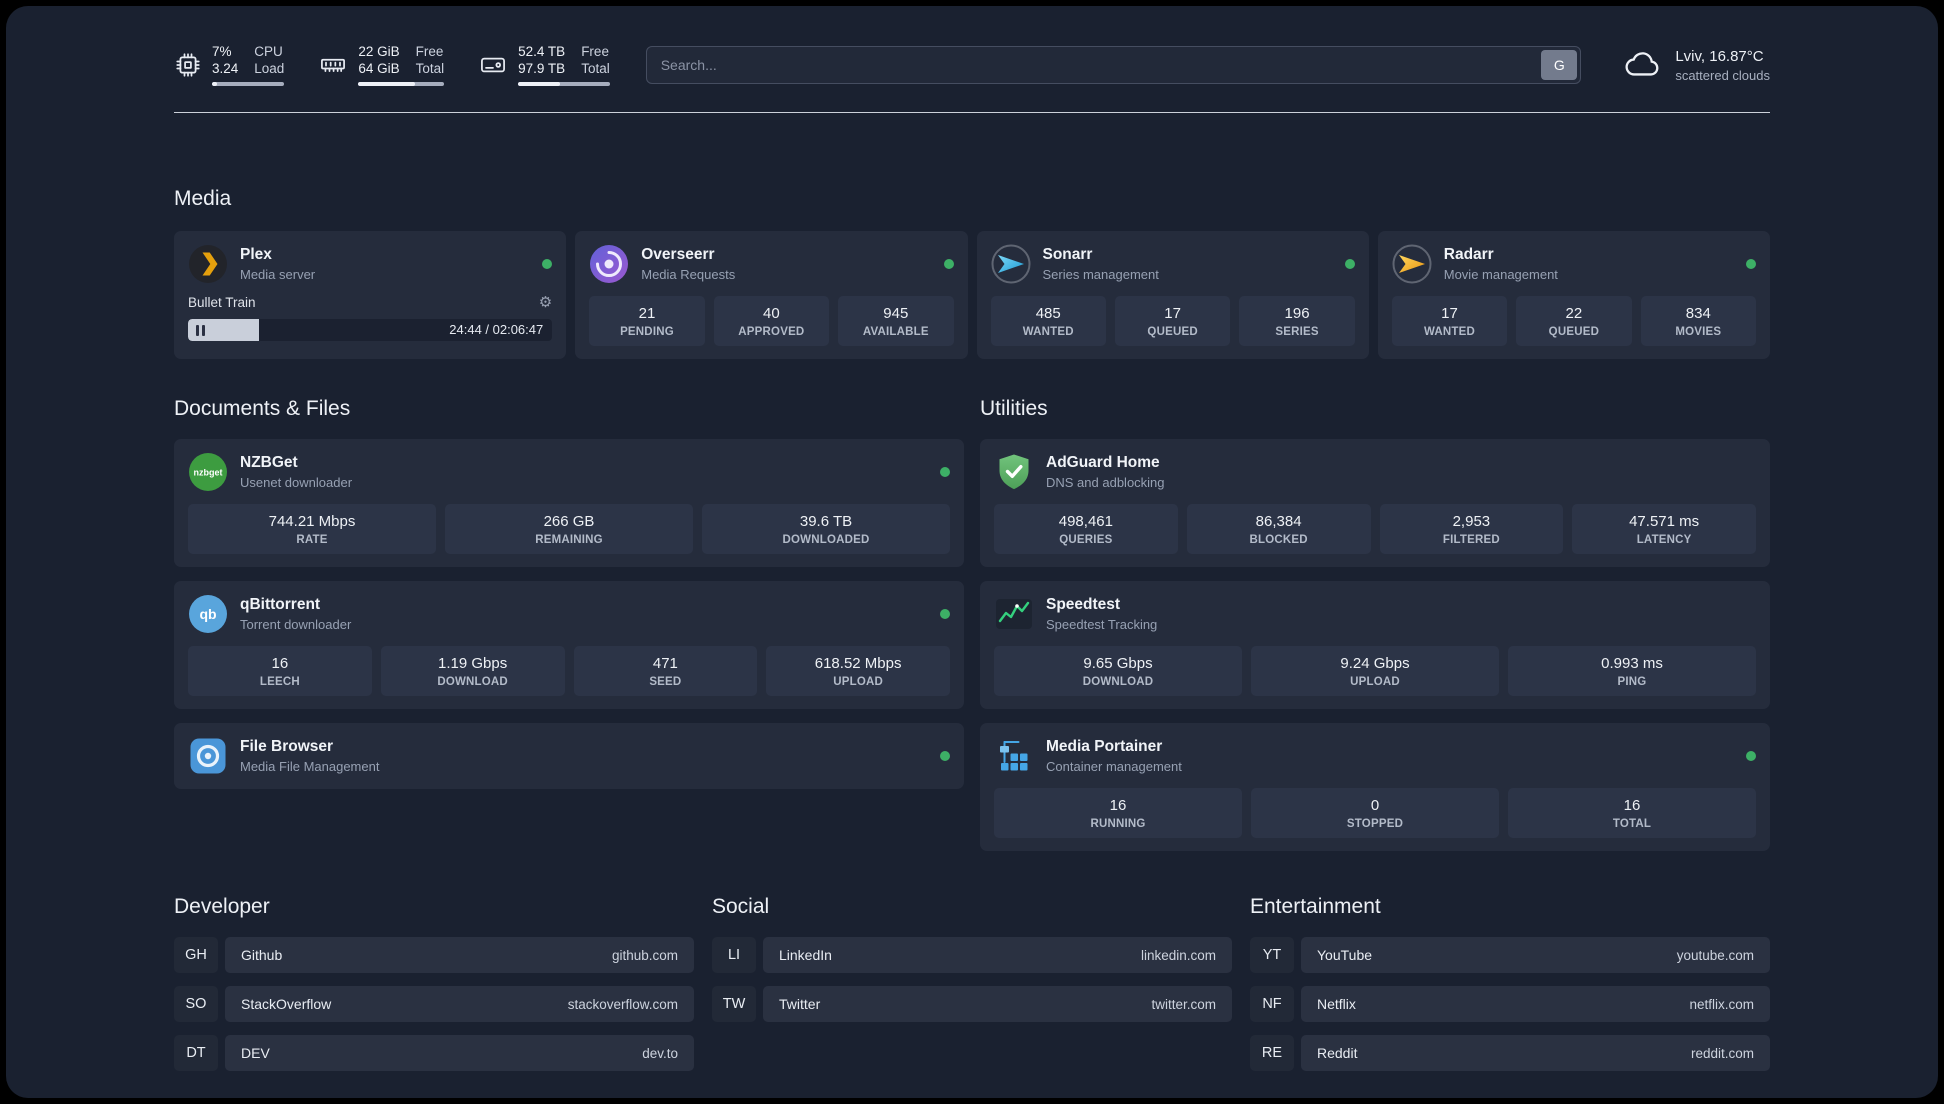 The height and width of the screenshot is (1104, 1944). I want to click on stat-value: 21, so click(647, 313).